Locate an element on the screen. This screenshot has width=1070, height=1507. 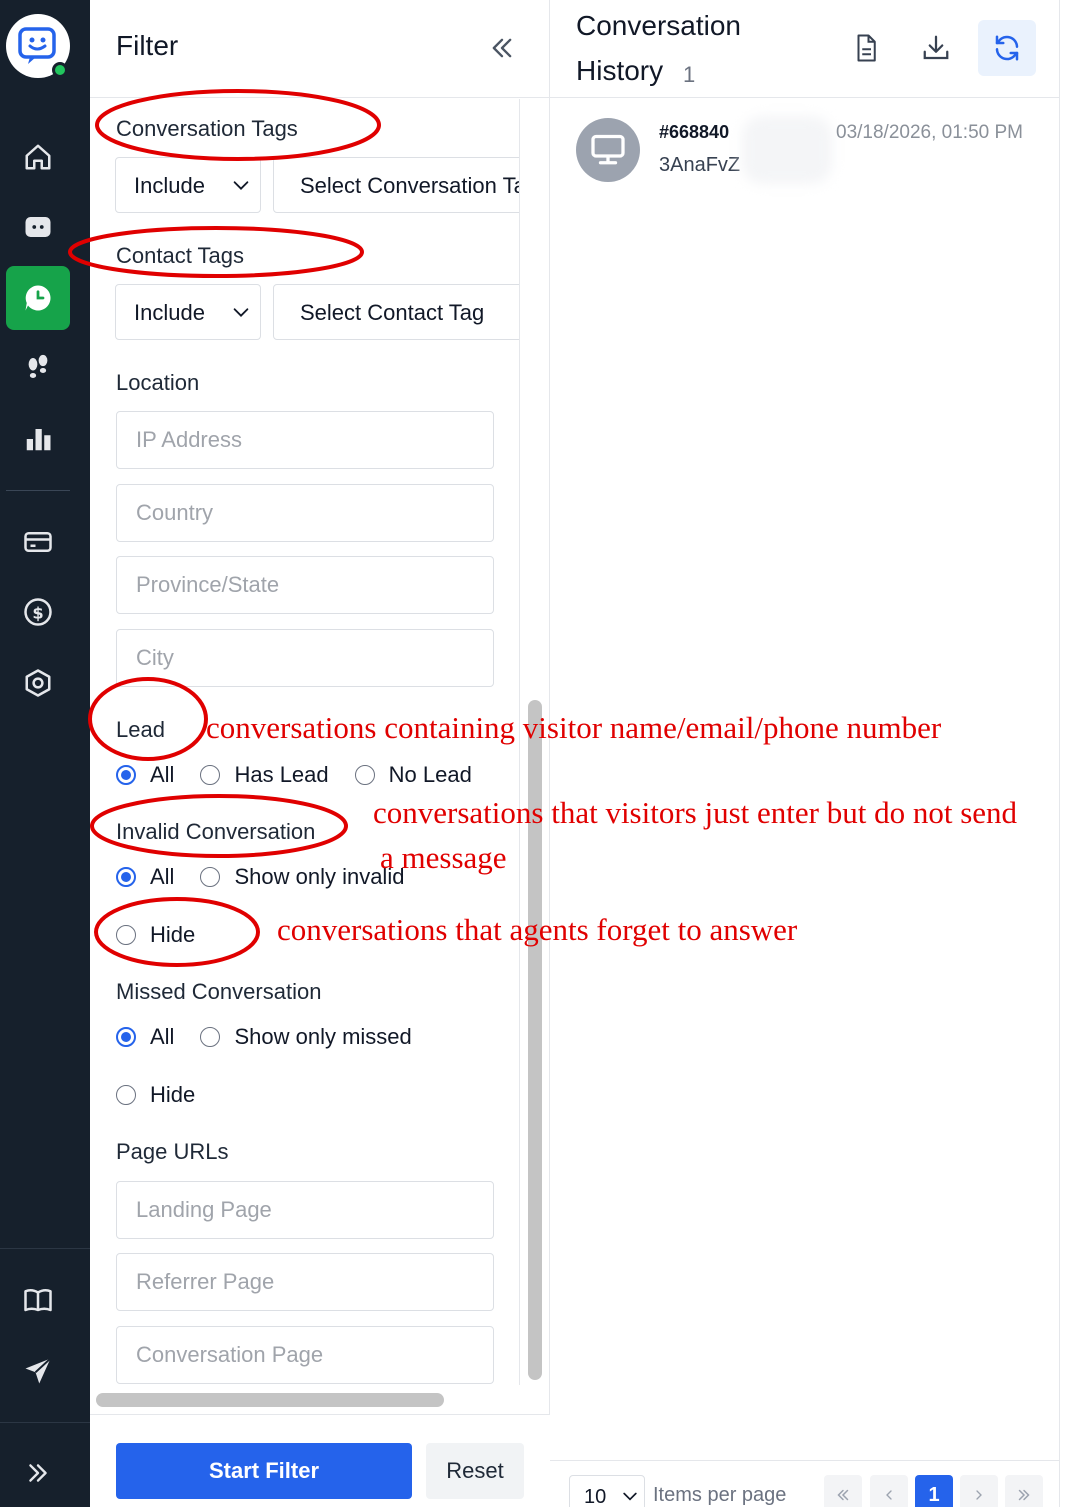
rail-item-visitors is located at coordinates (38, 368).